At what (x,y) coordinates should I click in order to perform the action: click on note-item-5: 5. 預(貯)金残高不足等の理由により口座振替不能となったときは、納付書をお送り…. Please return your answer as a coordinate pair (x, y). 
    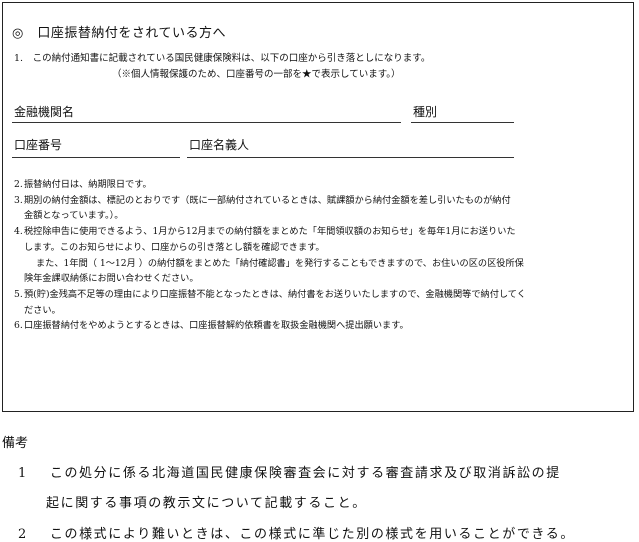
    Looking at the image, I should click on (270, 302).